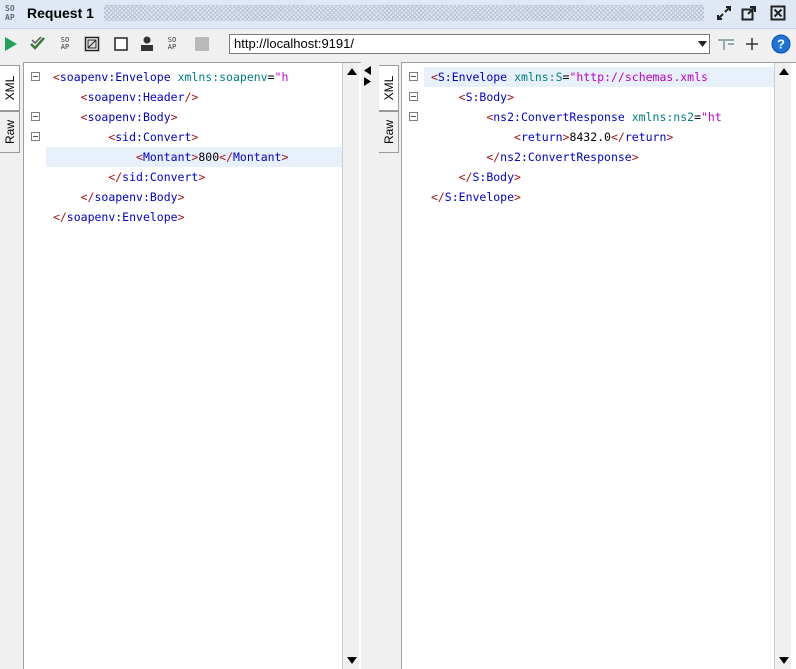 The width and height of the screenshot is (796, 669). What do you see at coordinates (778, 13) in the screenshot?
I see `close-icon` at bounding box center [778, 13].